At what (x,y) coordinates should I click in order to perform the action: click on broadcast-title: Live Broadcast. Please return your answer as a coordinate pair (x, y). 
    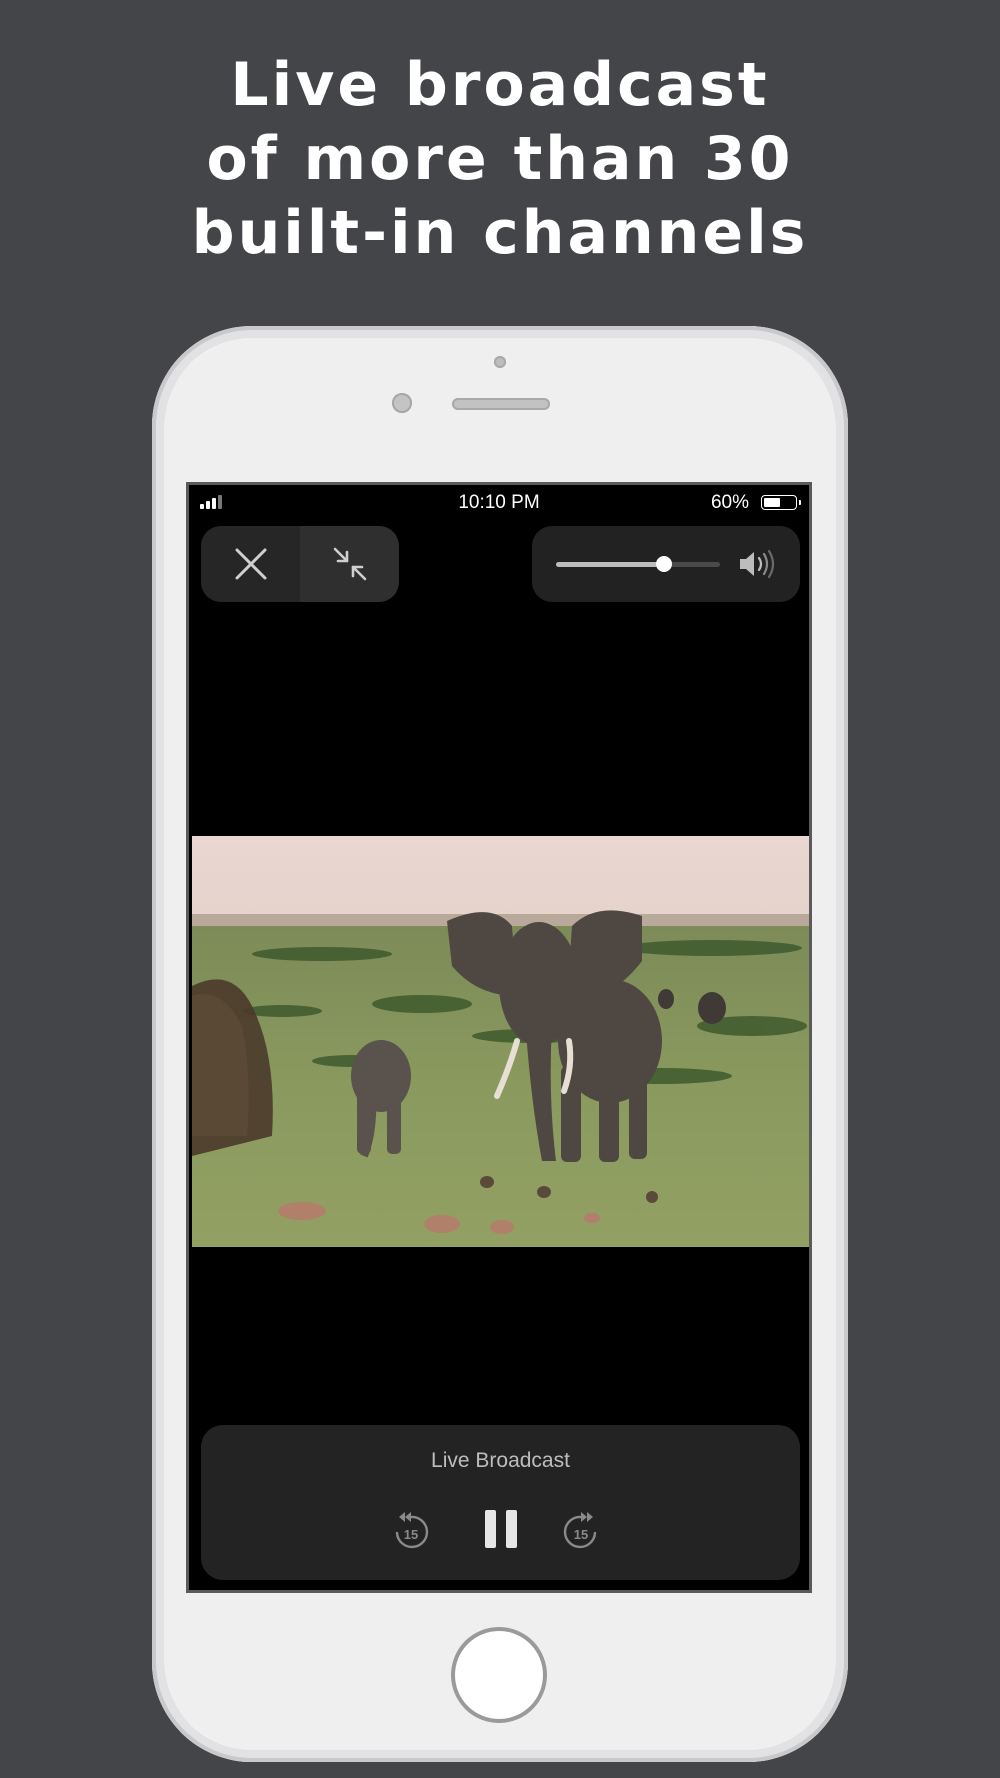
    Looking at the image, I should click on (500, 1460).